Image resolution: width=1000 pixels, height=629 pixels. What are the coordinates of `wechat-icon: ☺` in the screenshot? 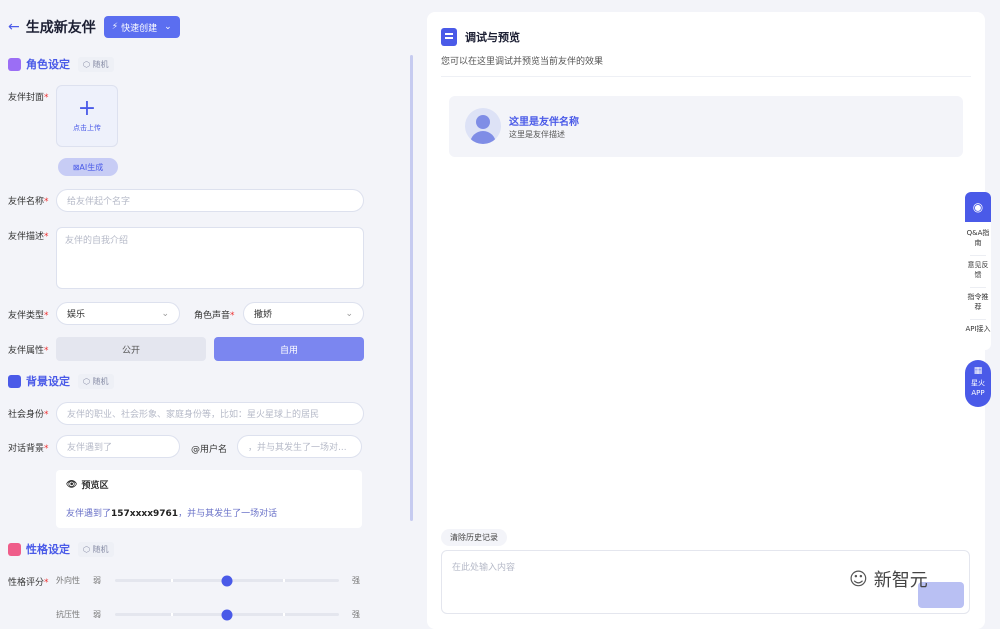 It's located at (858, 579).